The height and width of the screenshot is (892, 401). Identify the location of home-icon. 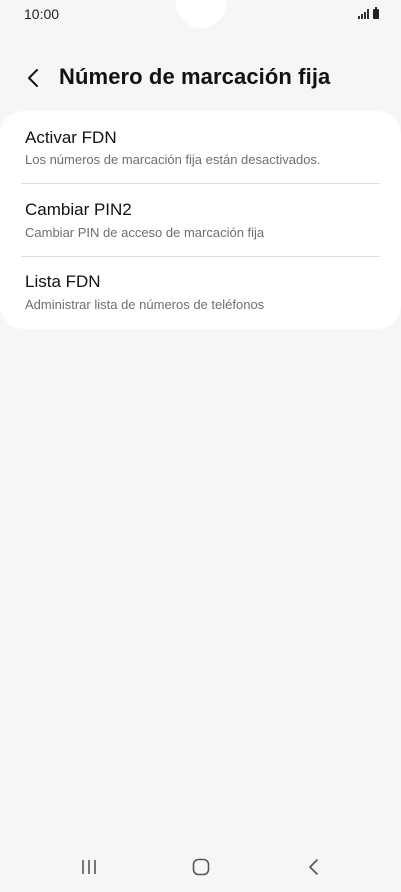
(201, 867).